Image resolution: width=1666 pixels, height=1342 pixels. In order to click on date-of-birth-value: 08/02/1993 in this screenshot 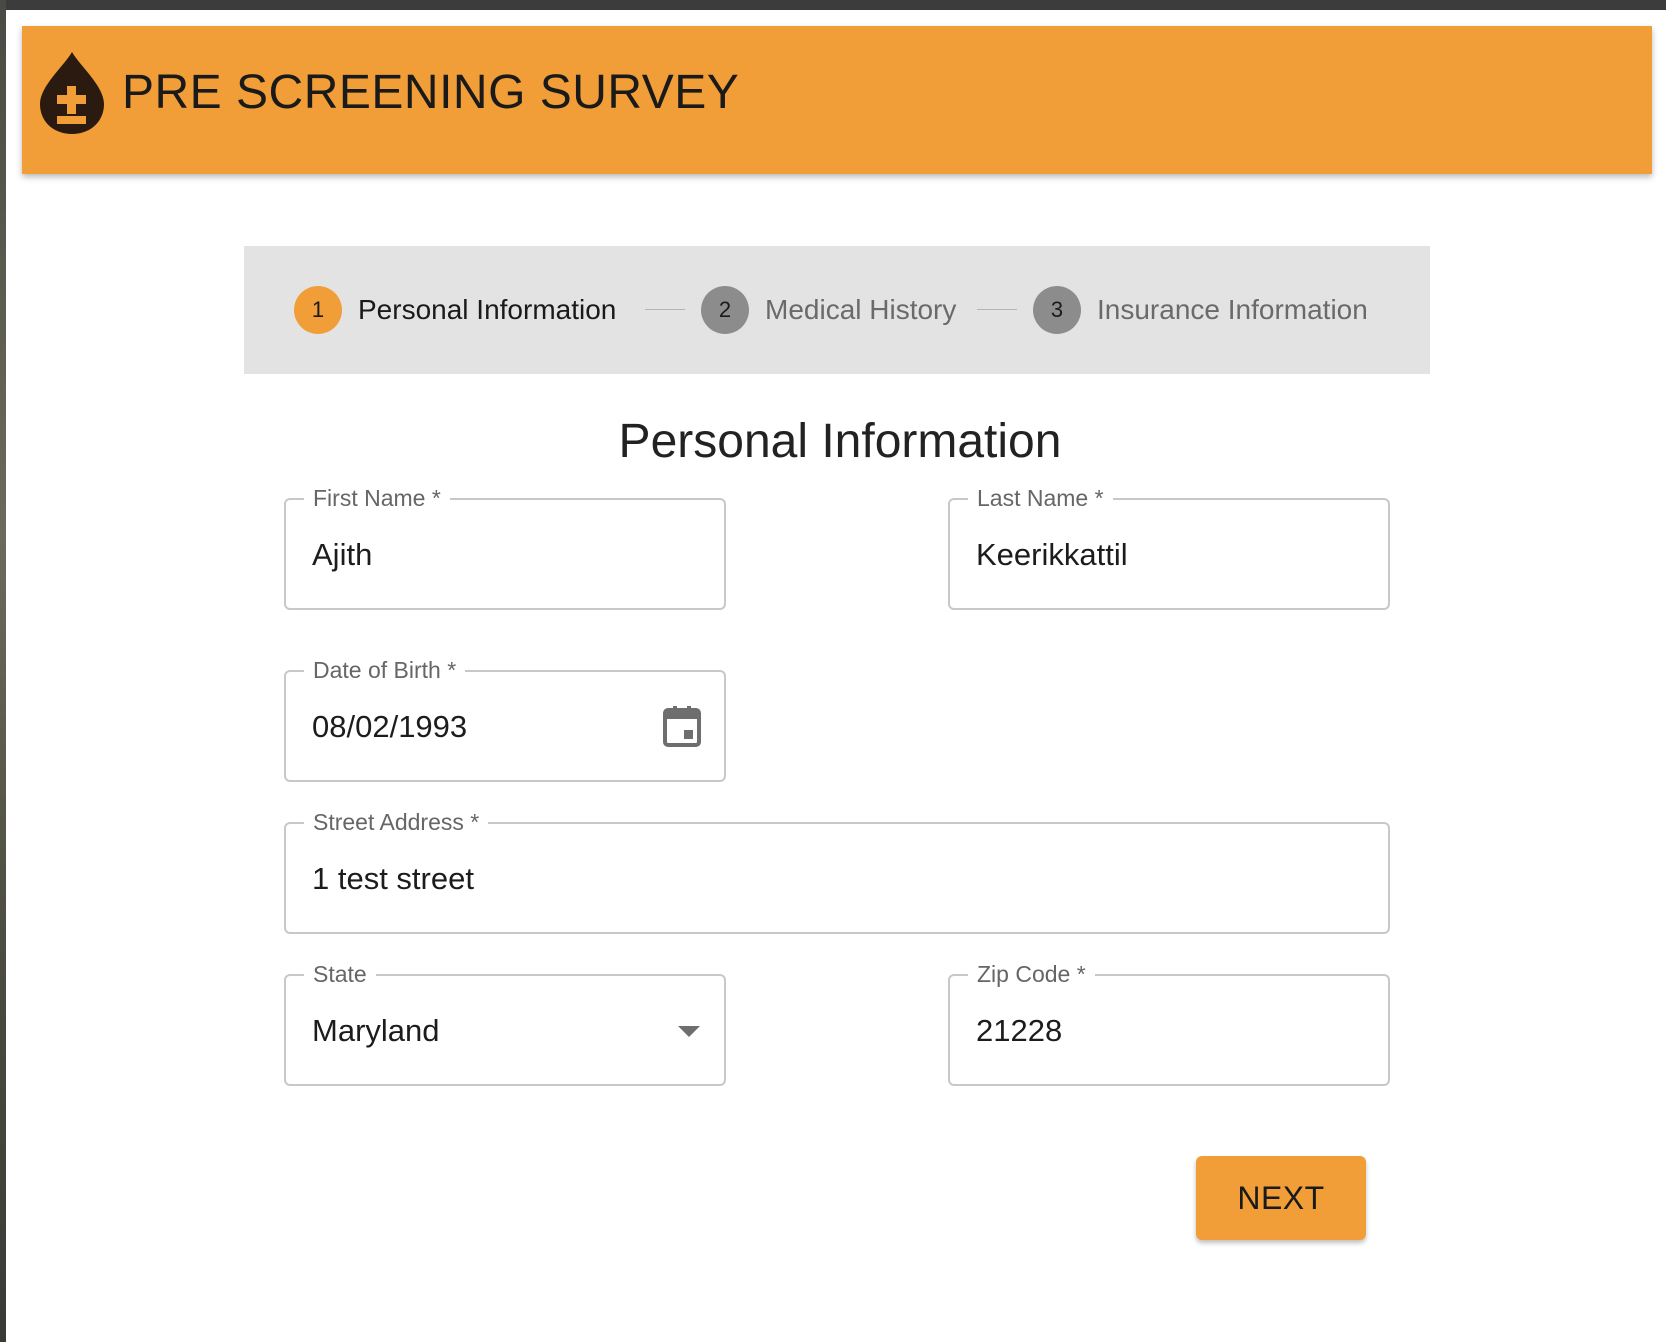, I will do `click(389, 727)`.